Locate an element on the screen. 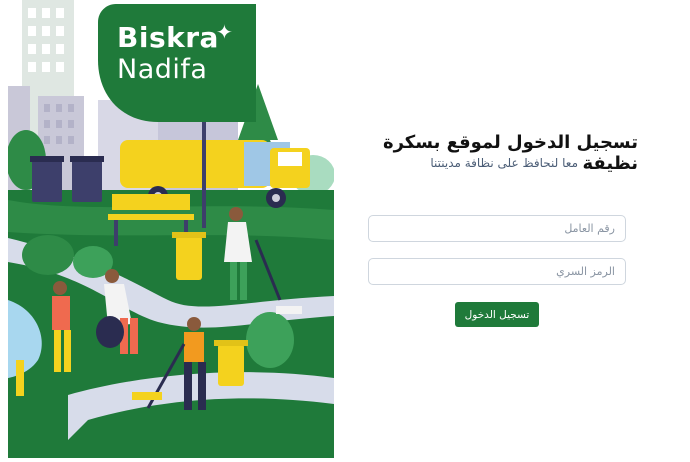 The image size is (690, 462). worker-id-input is located at coordinates (497, 228).